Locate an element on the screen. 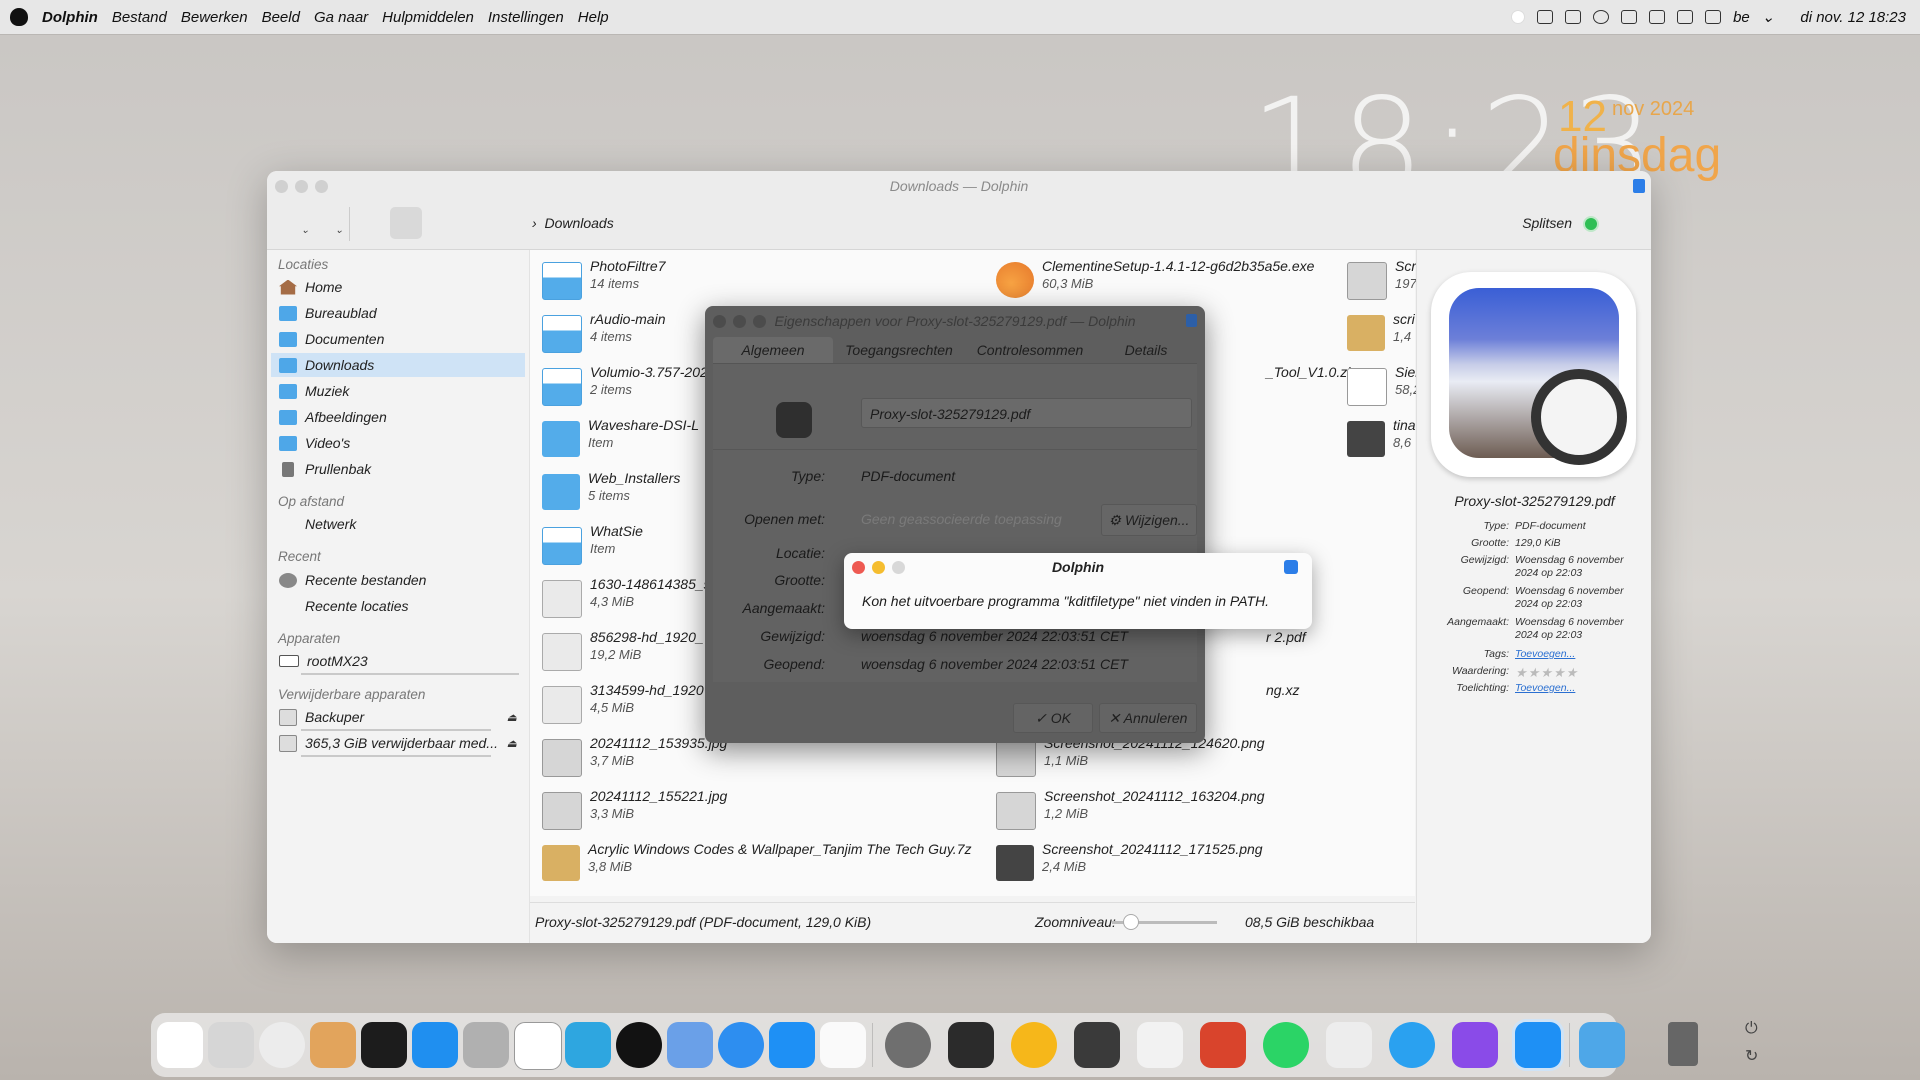 This screenshot has height=1080, width=1920. photos-icon is located at coordinates (843, 1045).